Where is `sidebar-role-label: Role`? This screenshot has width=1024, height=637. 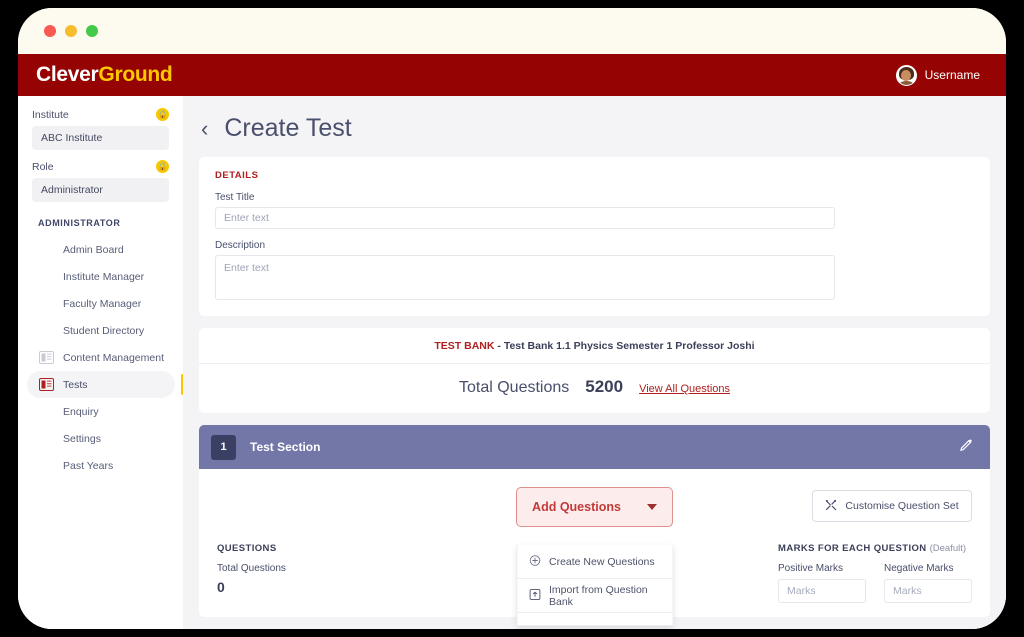 sidebar-role-label: Role is located at coordinates (43, 166).